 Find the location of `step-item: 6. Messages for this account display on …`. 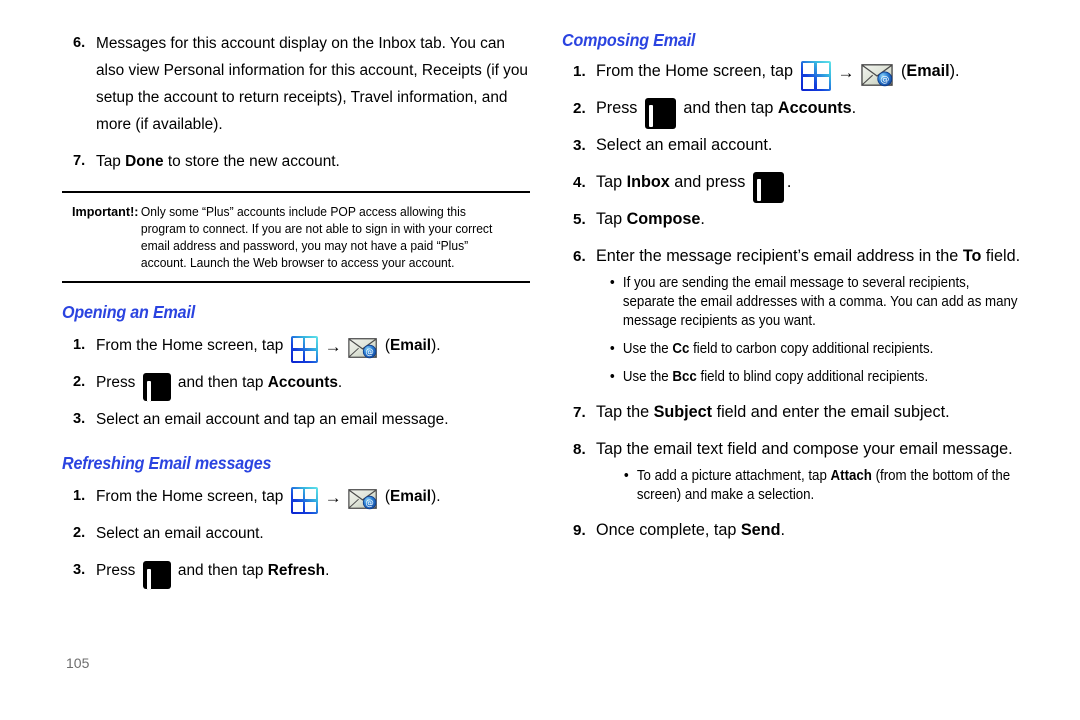

step-item: 6. Messages for this account display on … is located at coordinates (296, 84).